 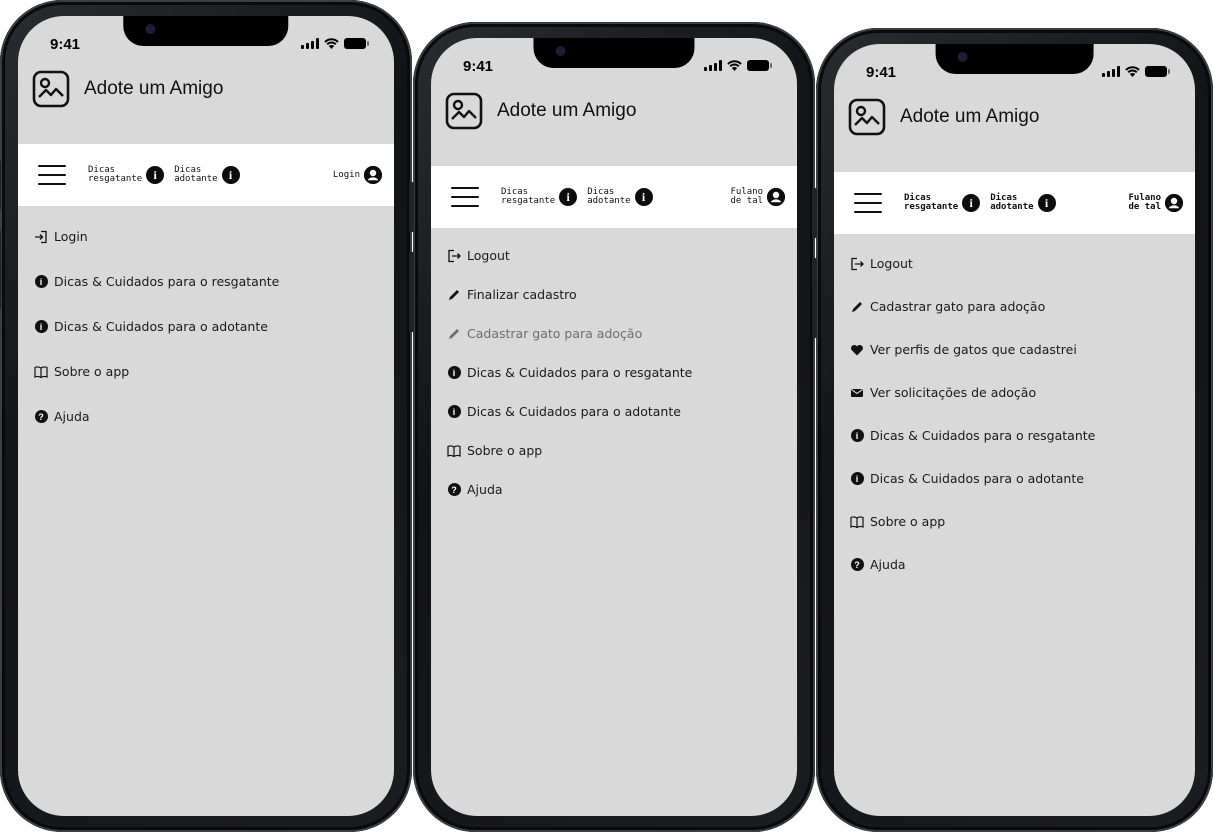 I want to click on logout-icon, so click(x=454, y=256).